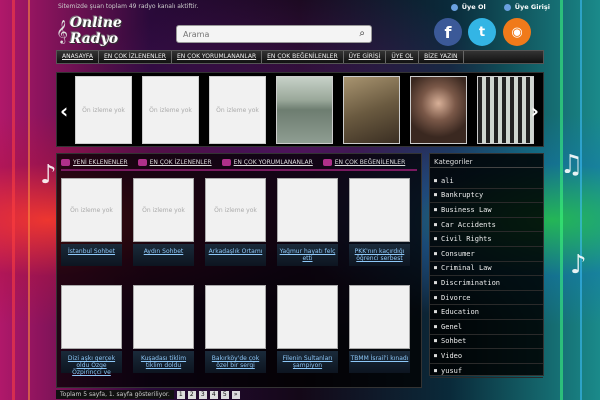 Image resolution: width=600 pixels, height=400 pixels. What do you see at coordinates (224, 394) in the screenshot?
I see `page-link: 5` at bounding box center [224, 394].